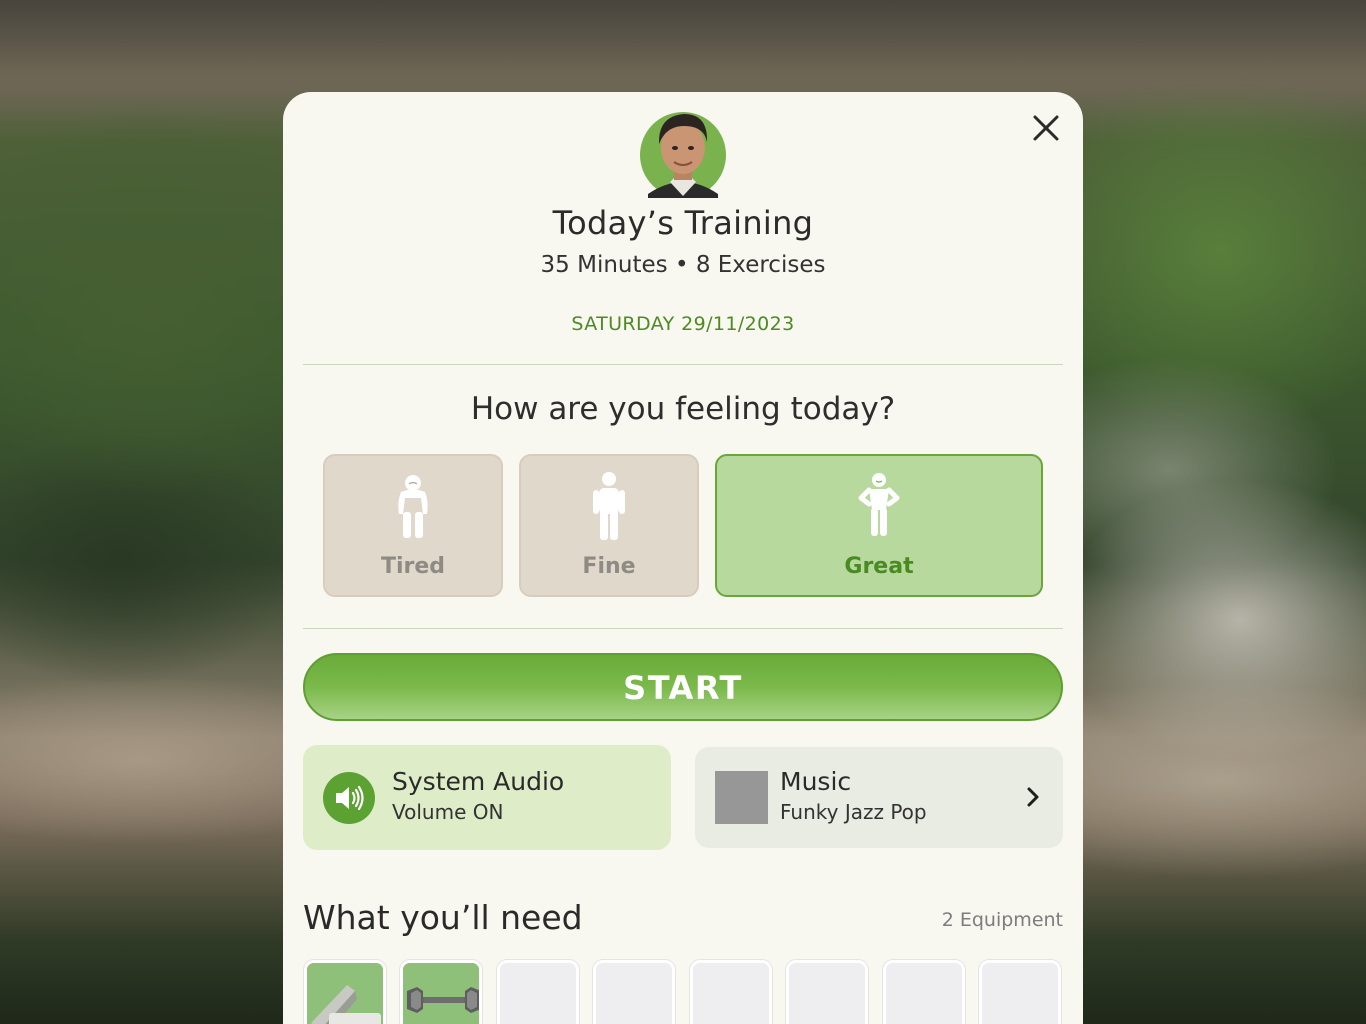 This screenshot has height=1024, width=1366. Describe the element at coordinates (683, 324) in the screenshot. I see `training-date: SATURDAY 29/11/2023` at that location.